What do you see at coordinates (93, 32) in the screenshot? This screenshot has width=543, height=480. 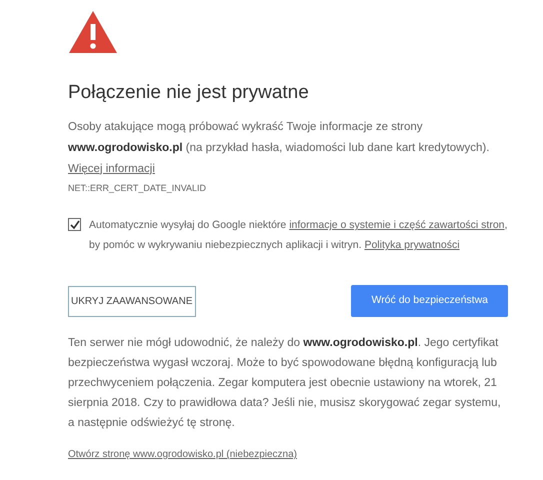 I see `warning-icon` at bounding box center [93, 32].